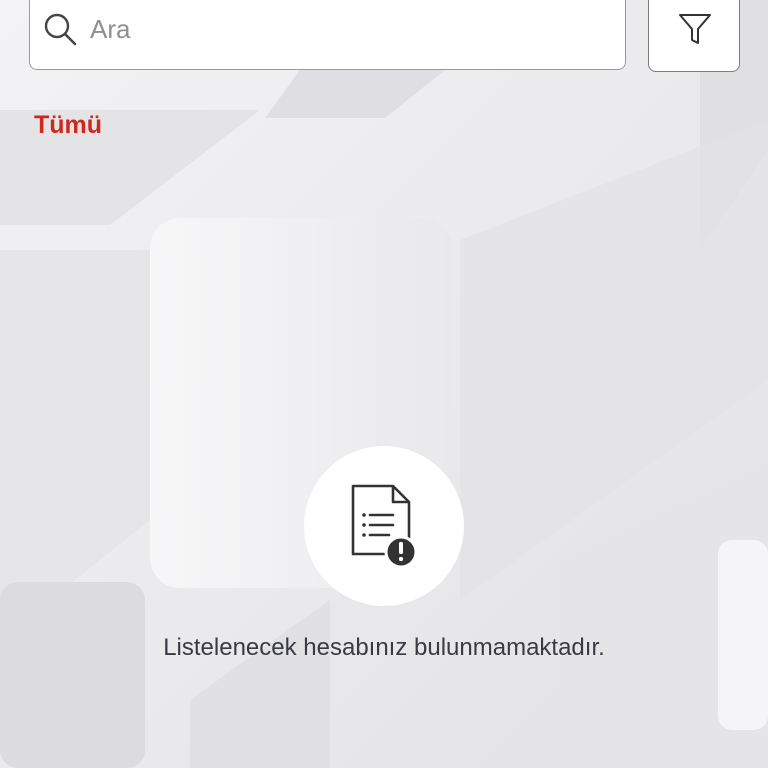  I want to click on search-input, so click(350, 29).